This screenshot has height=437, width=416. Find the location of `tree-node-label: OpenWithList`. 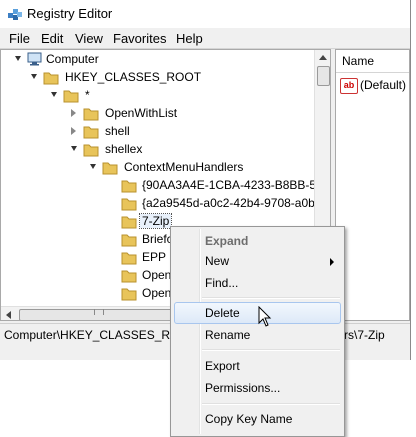

tree-node-label: OpenWithList is located at coordinates (141, 113).